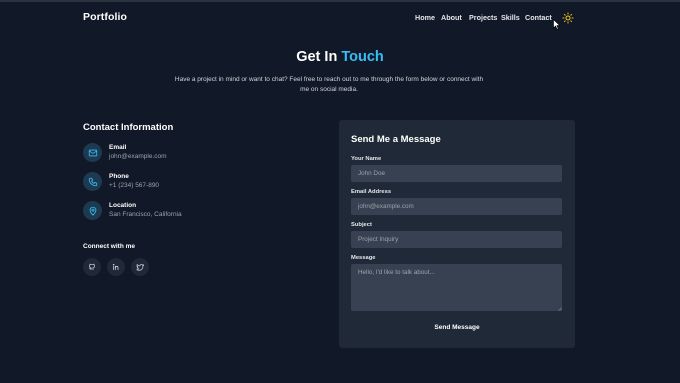 This screenshot has width=680, height=383. Describe the element at coordinates (109, 246) in the screenshot. I see `connect-title: Connect with me` at that location.